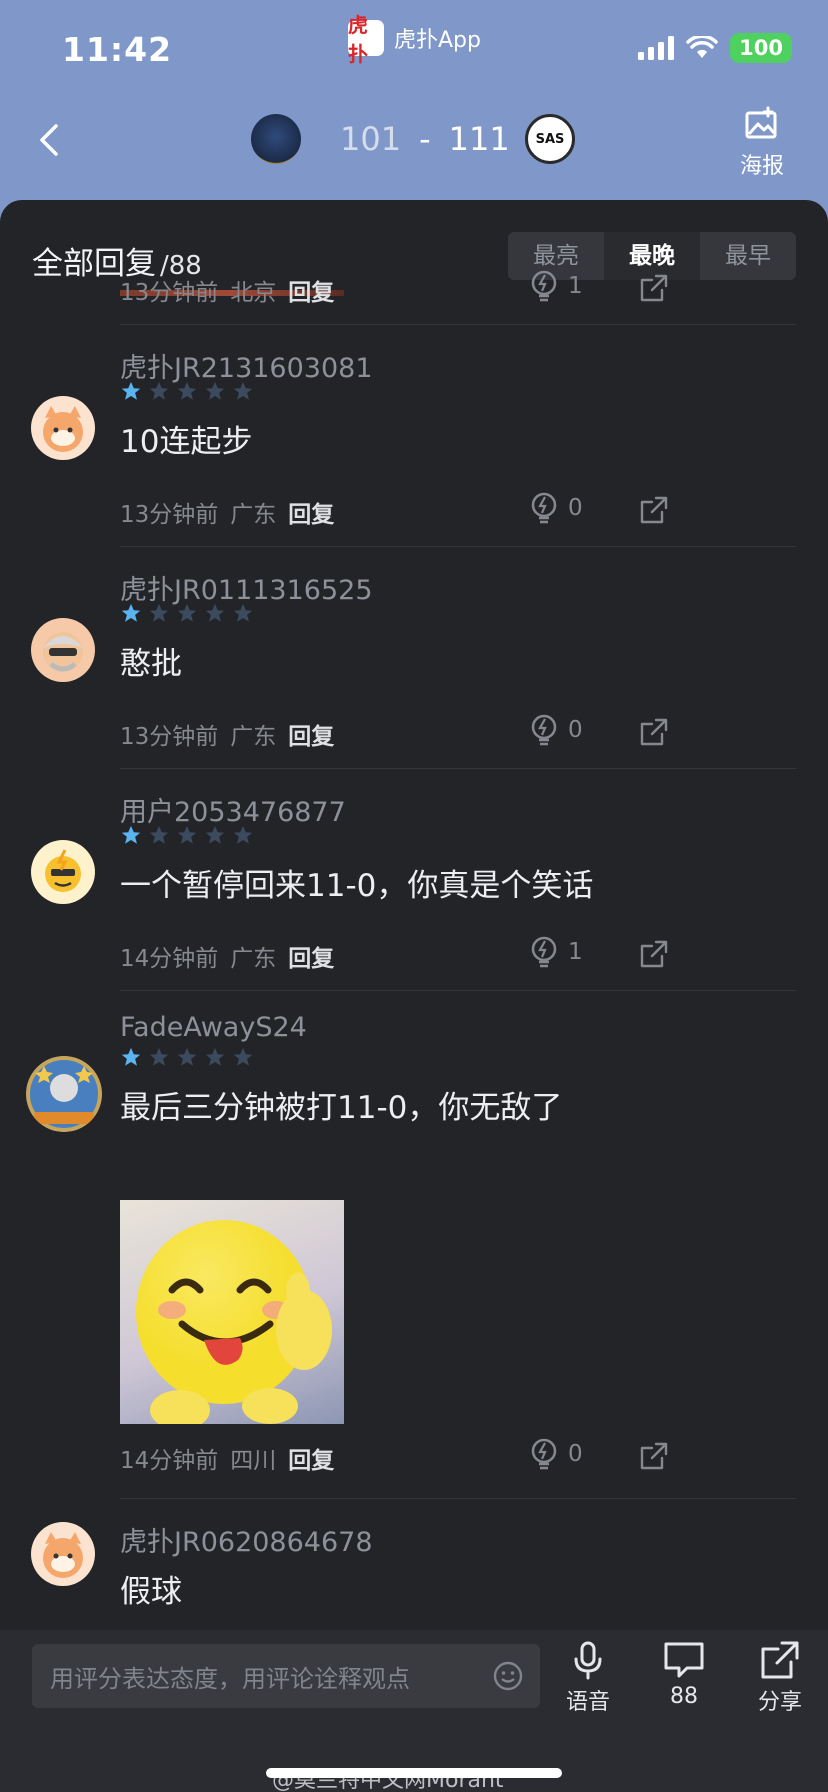 This screenshot has height=1792, width=828. Describe the element at coordinates (366, 39) in the screenshot. I see `hupu-logo-icon: 虎扑` at that location.